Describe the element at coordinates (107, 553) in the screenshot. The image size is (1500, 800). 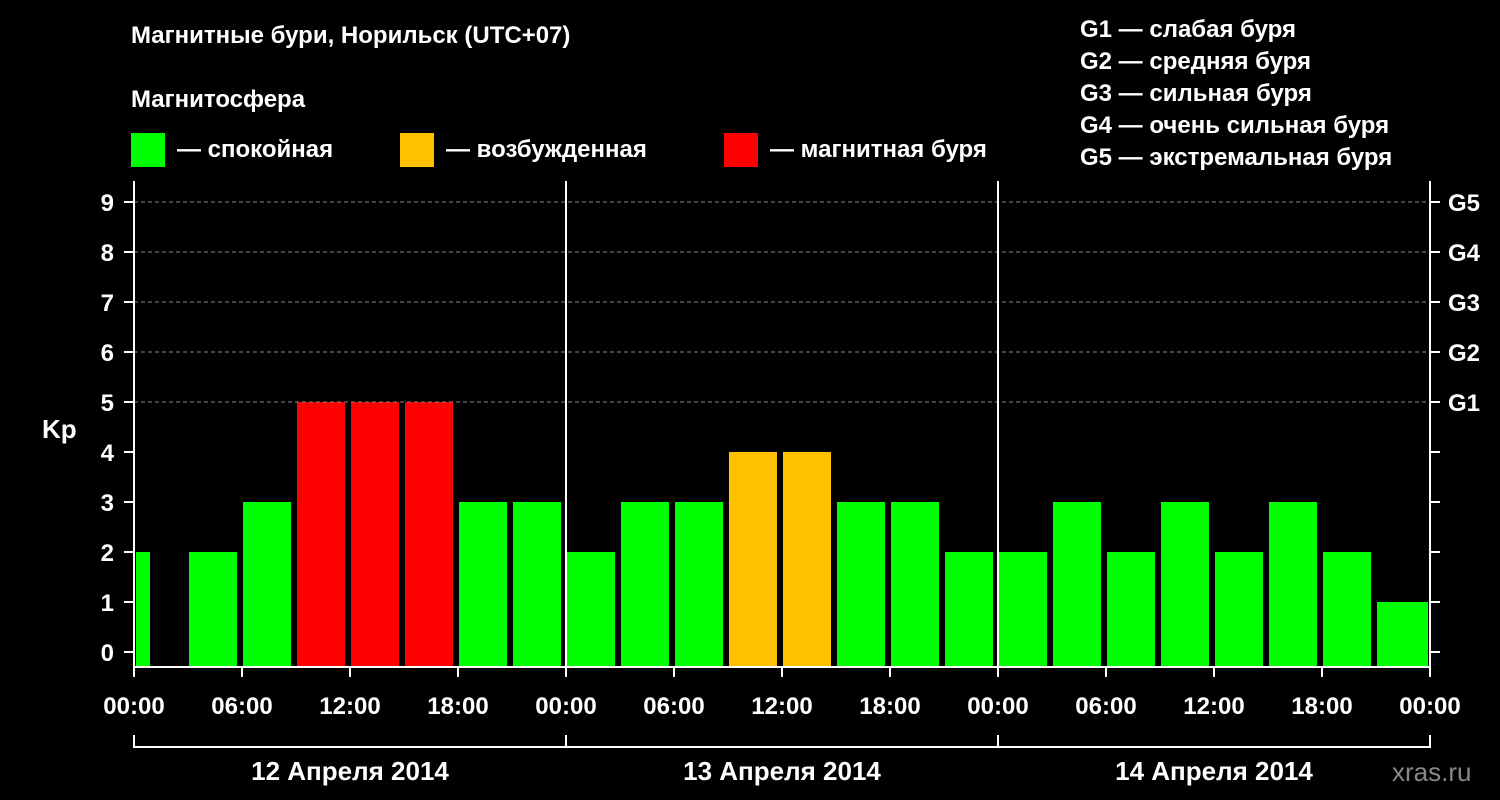
I see `y-tick-label: 2` at that location.